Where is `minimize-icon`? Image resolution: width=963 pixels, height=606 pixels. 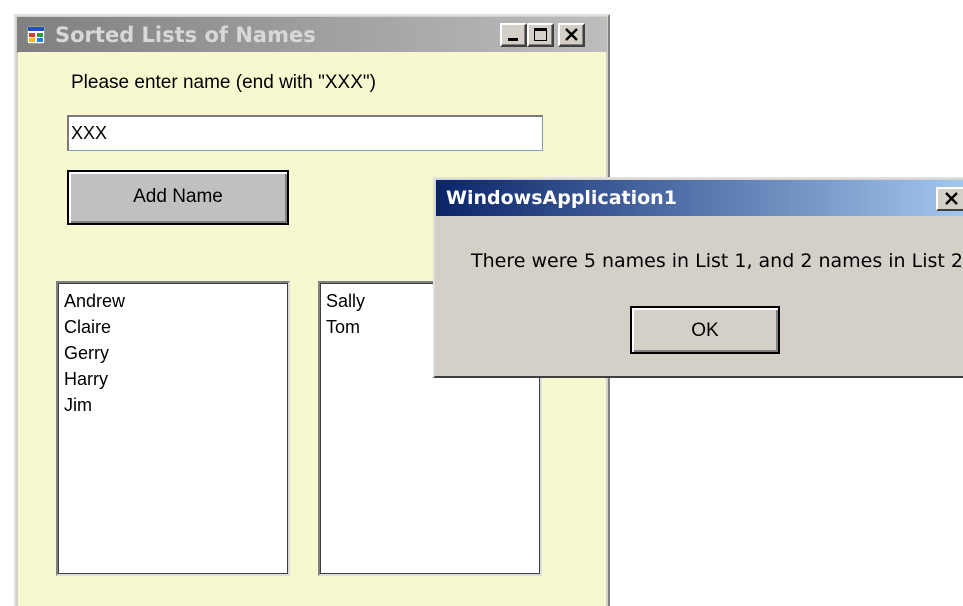 minimize-icon is located at coordinates (513, 39).